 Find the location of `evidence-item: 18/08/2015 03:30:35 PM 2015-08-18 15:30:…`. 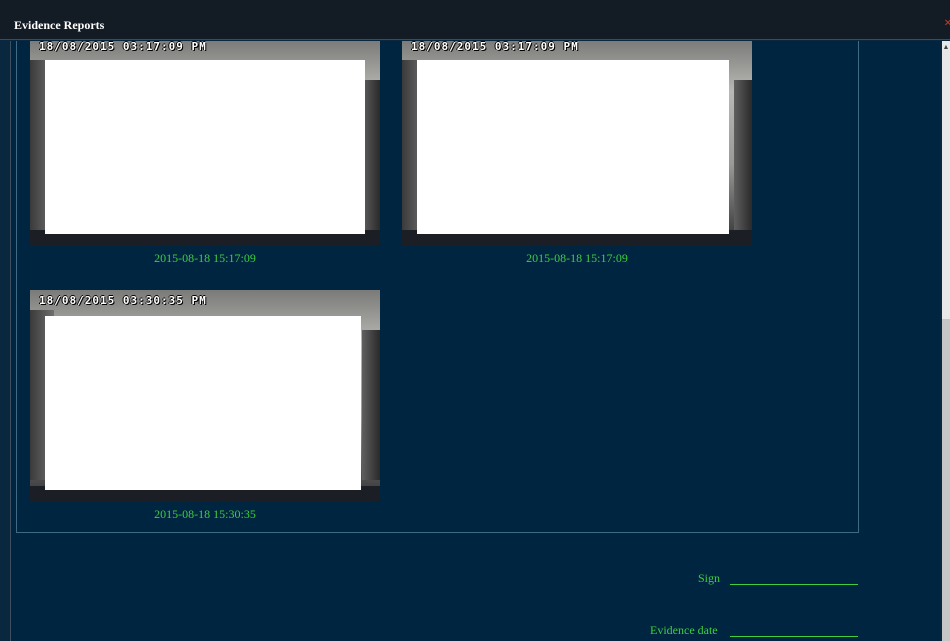

evidence-item: 18/08/2015 03:30:35 PM 2015-08-18 15:30:… is located at coordinates (205, 406).